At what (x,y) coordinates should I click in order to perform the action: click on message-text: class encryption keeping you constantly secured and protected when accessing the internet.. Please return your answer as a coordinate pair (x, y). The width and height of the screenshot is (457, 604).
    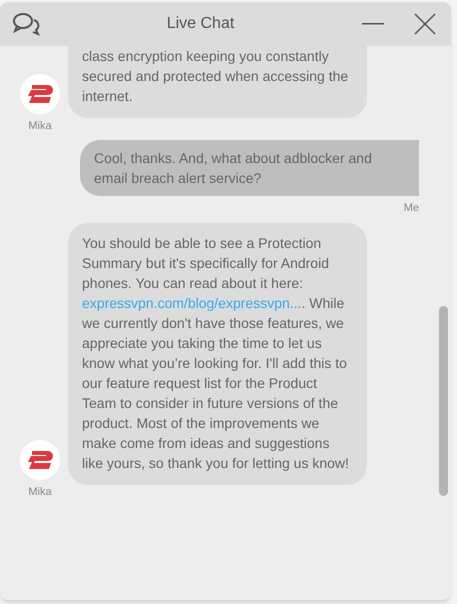
    Looking at the image, I should click on (216, 76).